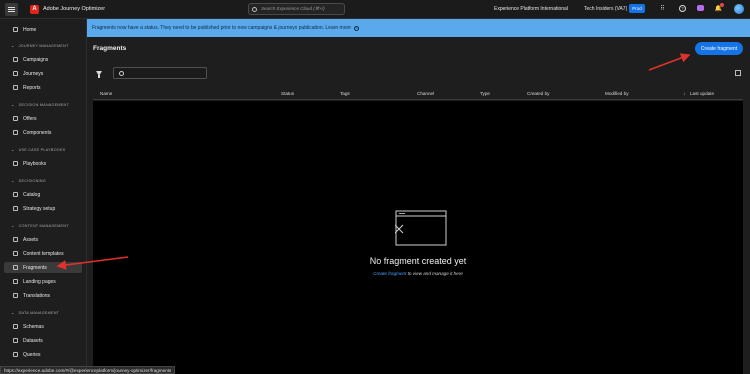 This screenshot has width=750, height=374. What do you see at coordinates (15, 29) in the screenshot?
I see `home-icon` at bounding box center [15, 29].